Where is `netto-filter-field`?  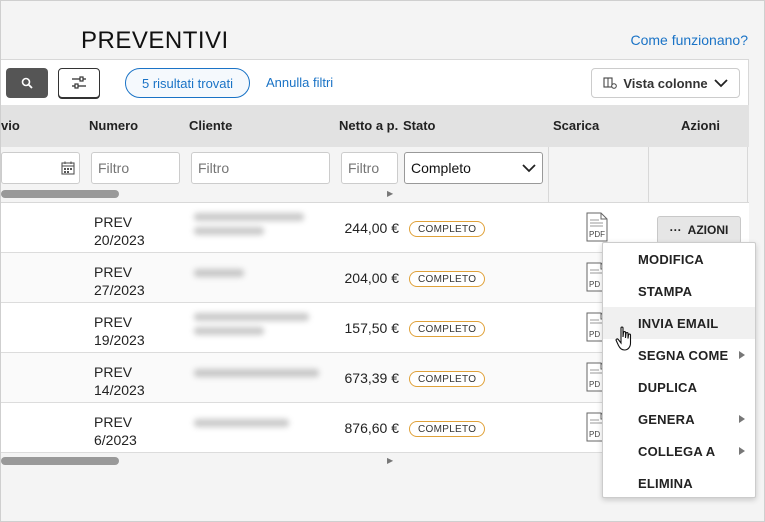 netto-filter-field is located at coordinates (369, 168).